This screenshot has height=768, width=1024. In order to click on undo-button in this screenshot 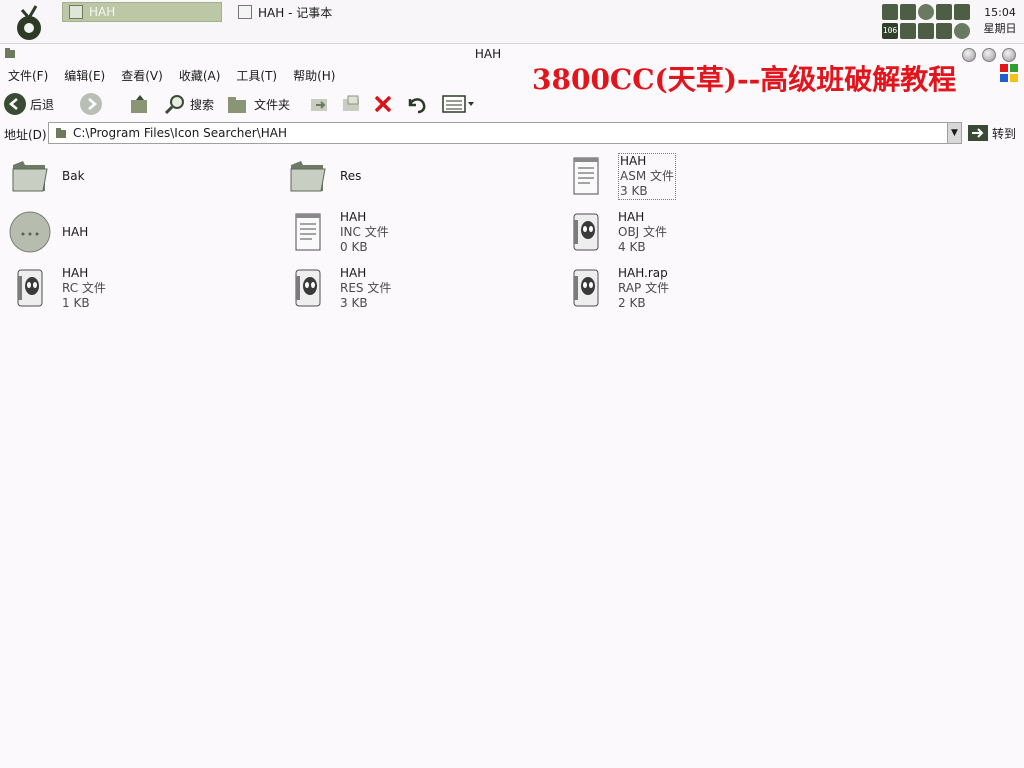, I will do `click(416, 104)`.